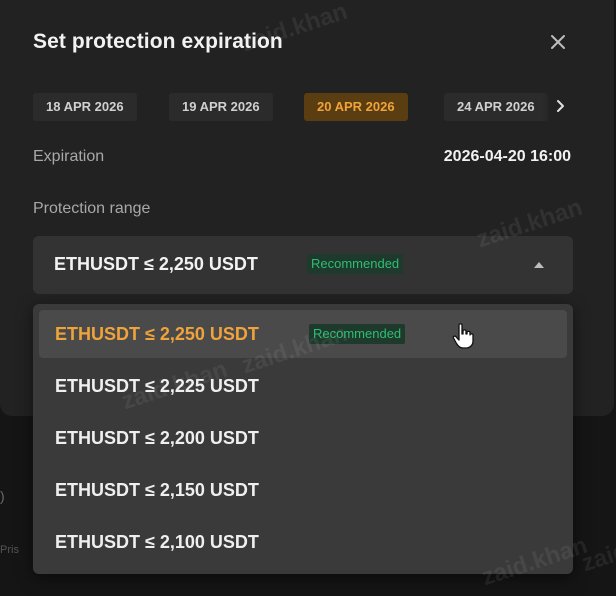  What do you see at coordinates (157, 490) in the screenshot?
I see `option-label: ETHUSDT ≤ 2,150 USDT` at bounding box center [157, 490].